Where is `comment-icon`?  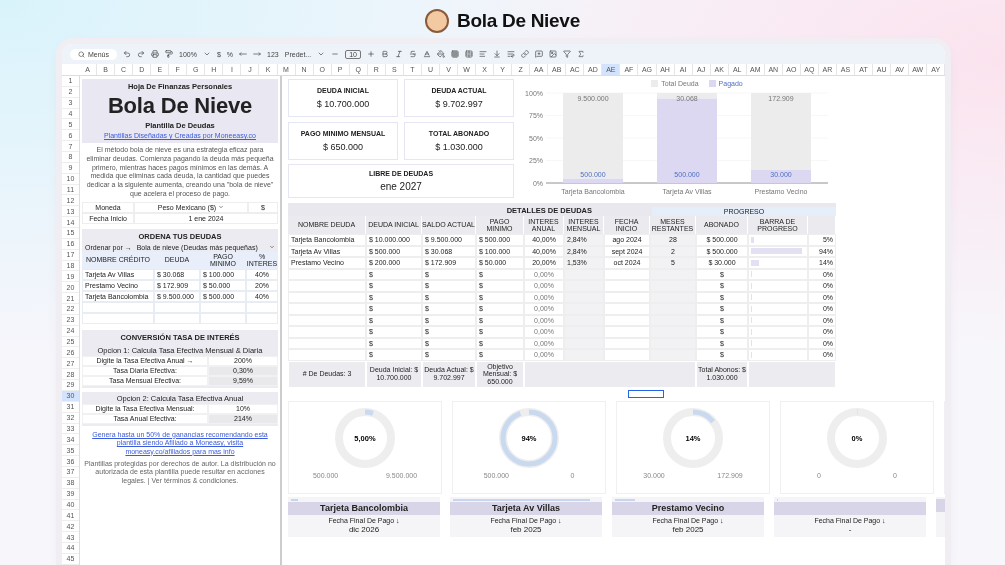
comment-icon is located at coordinates (539, 54).